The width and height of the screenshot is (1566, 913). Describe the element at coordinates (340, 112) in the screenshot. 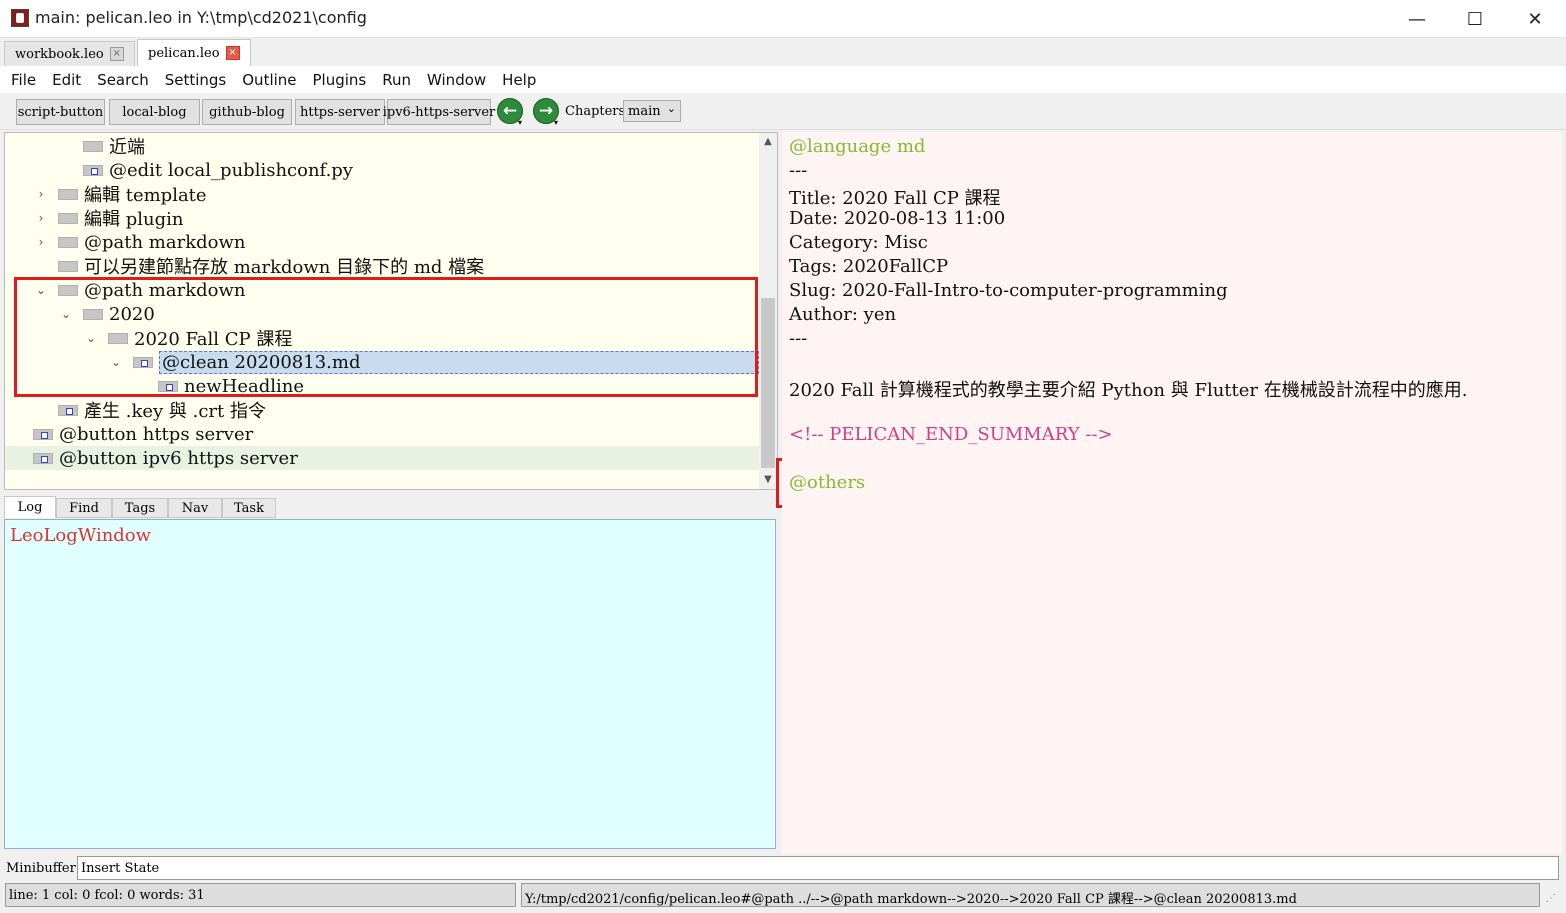

I see `https-server-button: https-server` at that location.